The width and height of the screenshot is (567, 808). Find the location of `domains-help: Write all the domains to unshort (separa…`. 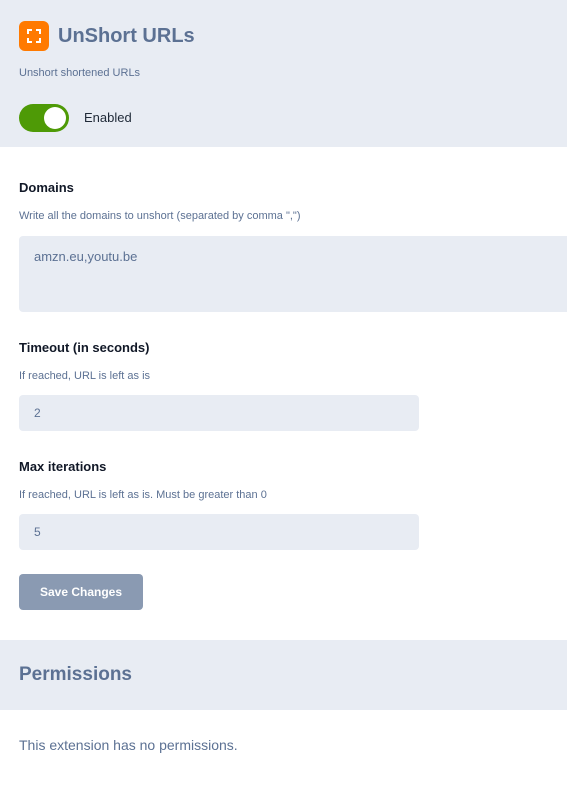

domains-help: Write all the domains to unshort (separa… is located at coordinates (160, 216).